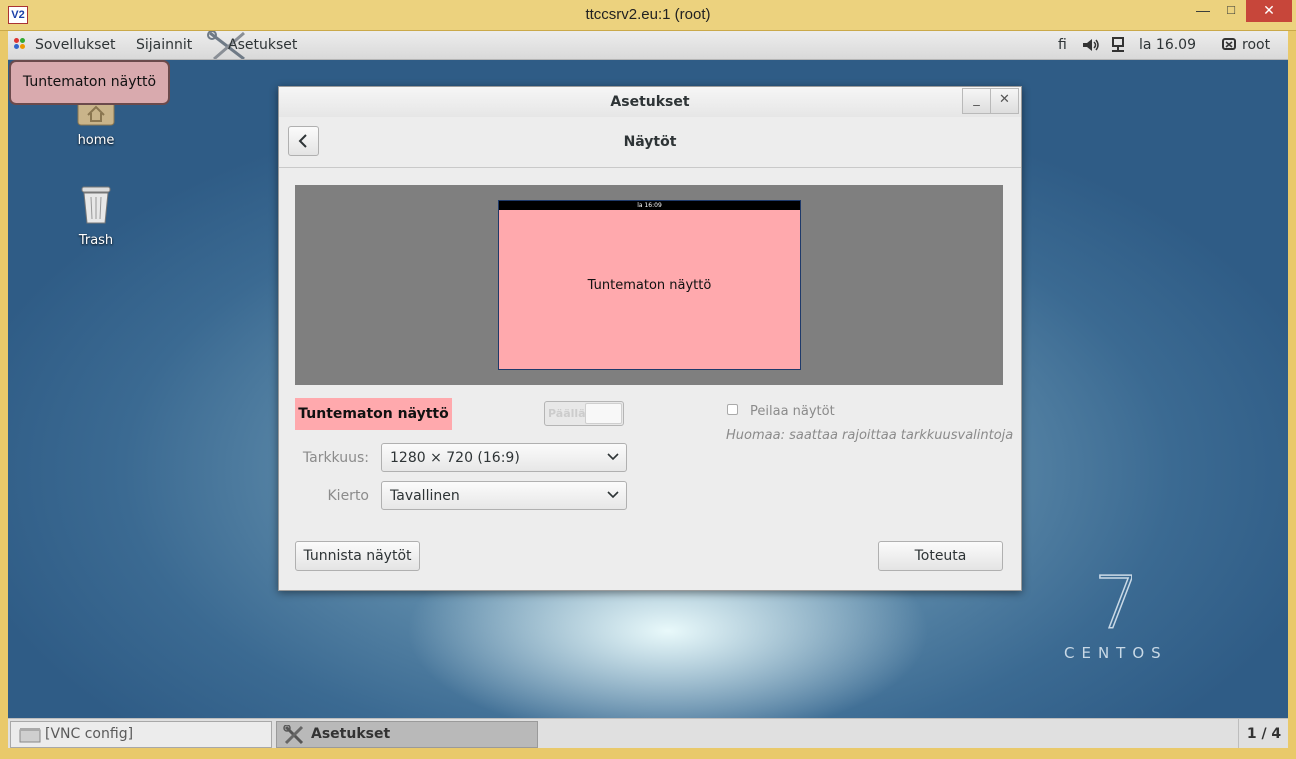 This screenshot has height=759, width=1296. I want to click on display-arrangement-preview: la 16:09 Tuntematon näyttö, so click(649, 285).